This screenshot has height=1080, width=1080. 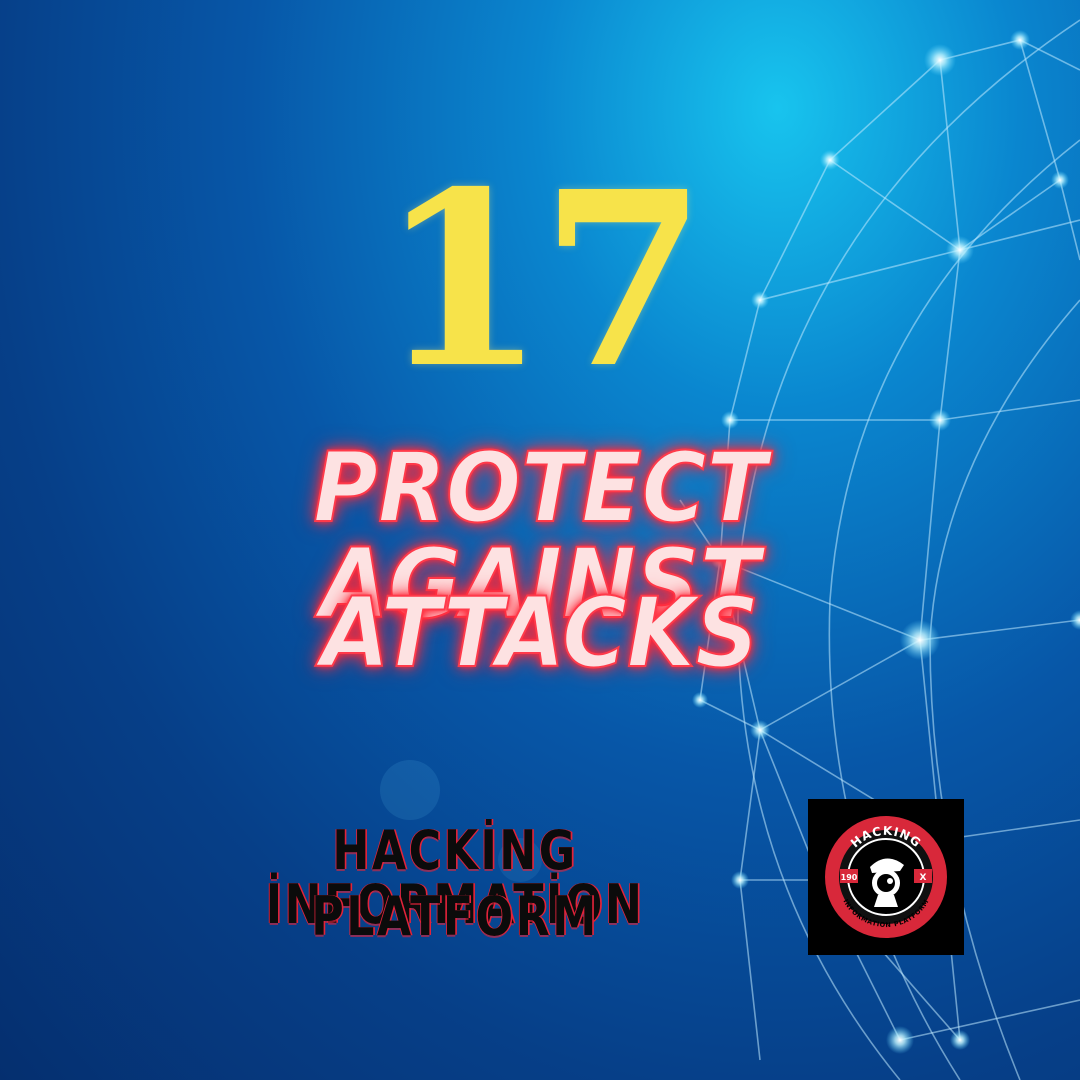 I want to click on brand-logo: HACKING INFORMATION PLATFORM 190 X, so click(x=886, y=877).